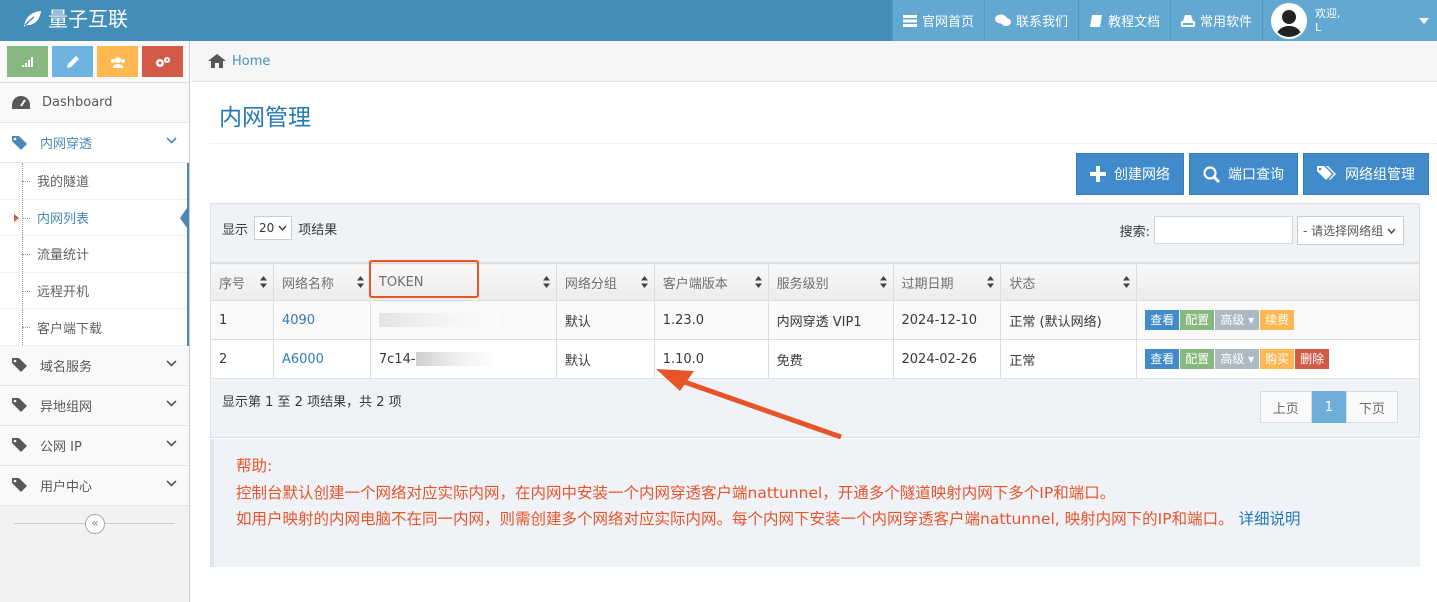 This screenshot has width=1437, height=602. I want to click on network-group-button: 网络组管理, so click(1366, 174).